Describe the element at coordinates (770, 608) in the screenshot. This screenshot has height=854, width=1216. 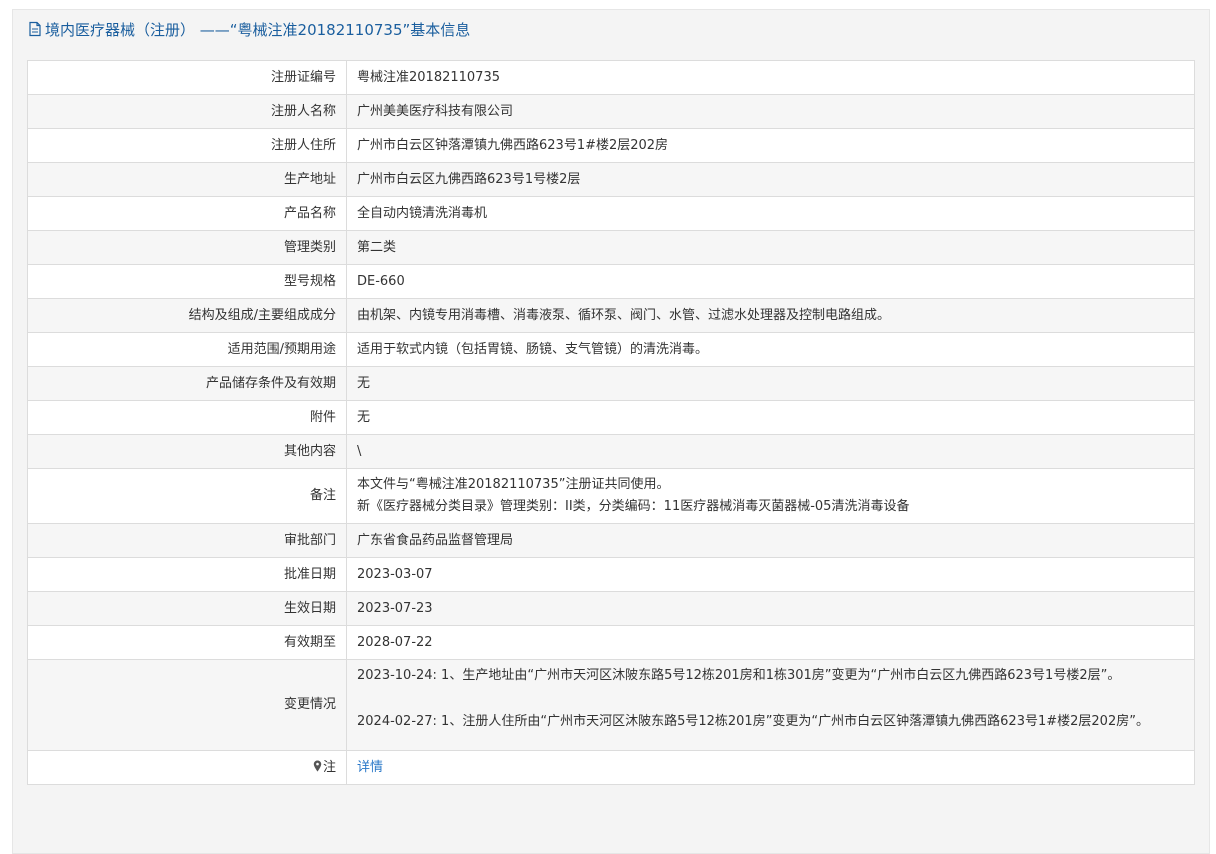
I see `row-value: 2023-07-23` at that location.